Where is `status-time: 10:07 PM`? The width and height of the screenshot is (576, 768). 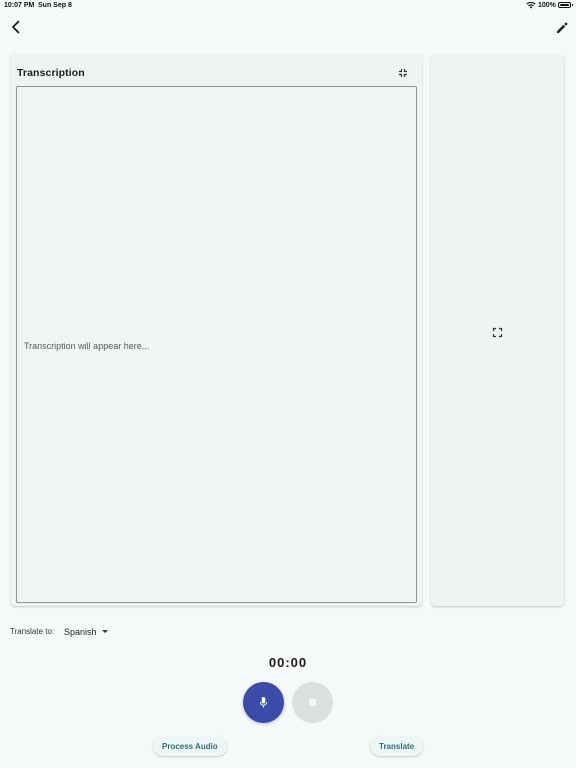 status-time: 10:07 PM is located at coordinates (19, 5).